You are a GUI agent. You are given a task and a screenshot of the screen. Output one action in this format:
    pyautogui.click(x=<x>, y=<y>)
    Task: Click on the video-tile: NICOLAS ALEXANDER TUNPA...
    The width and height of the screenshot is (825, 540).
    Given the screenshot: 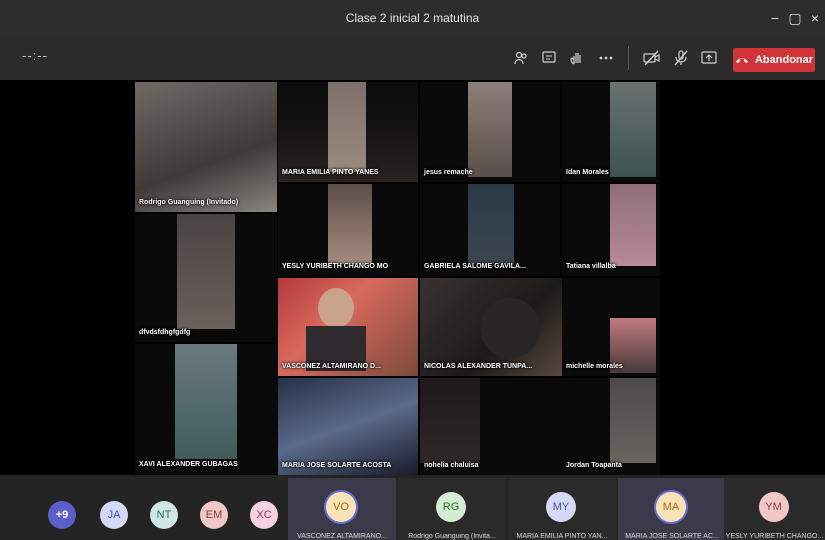 What is the action you would take?
    pyautogui.click(x=491, y=327)
    